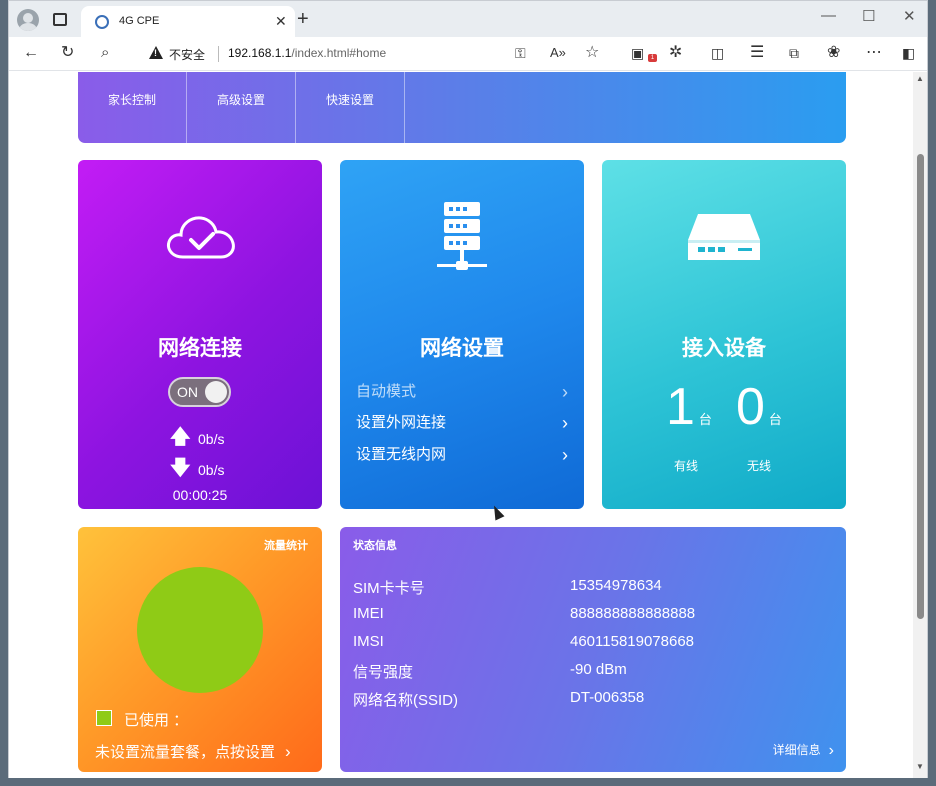  What do you see at coordinates (920, 386) in the screenshot?
I see `scrollbar-thumb` at bounding box center [920, 386].